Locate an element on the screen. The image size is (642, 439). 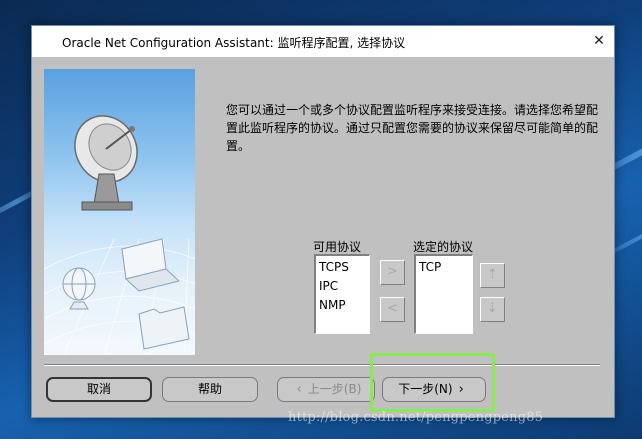
close-icon: ✕ is located at coordinates (599, 41).